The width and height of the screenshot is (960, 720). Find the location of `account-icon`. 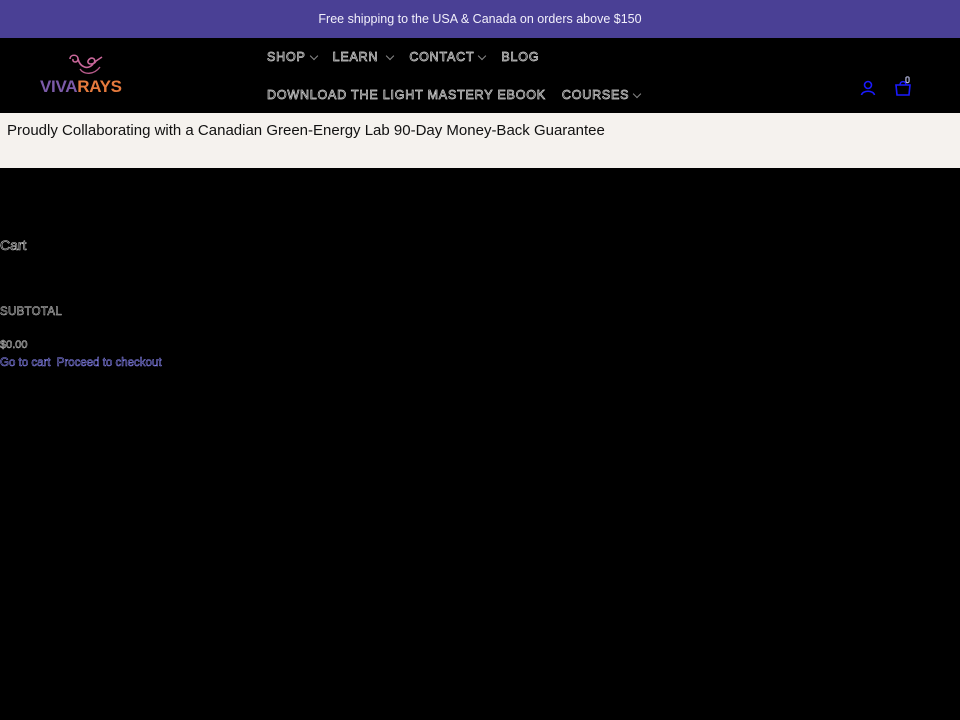

account-icon is located at coordinates (868, 88).